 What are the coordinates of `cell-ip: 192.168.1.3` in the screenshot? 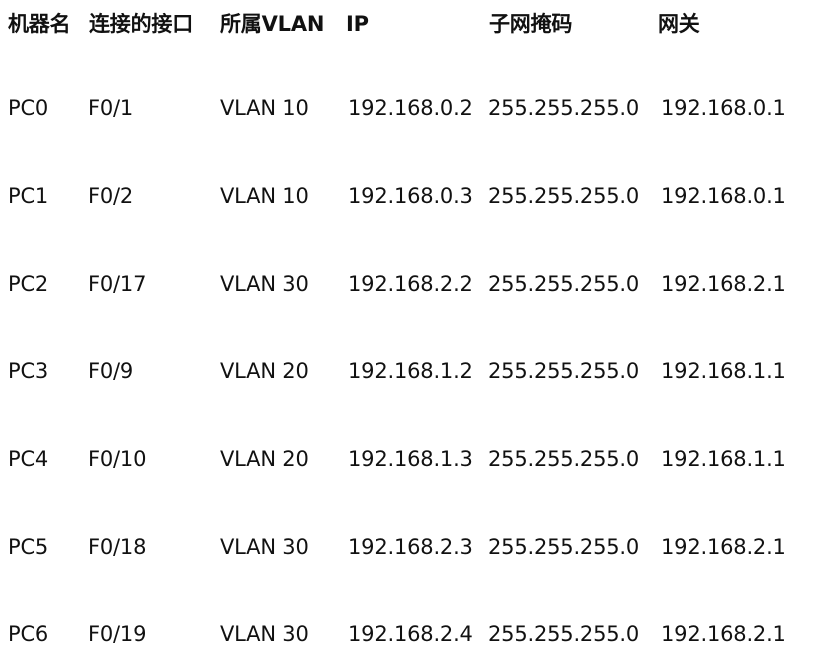 It's located at (410, 459).